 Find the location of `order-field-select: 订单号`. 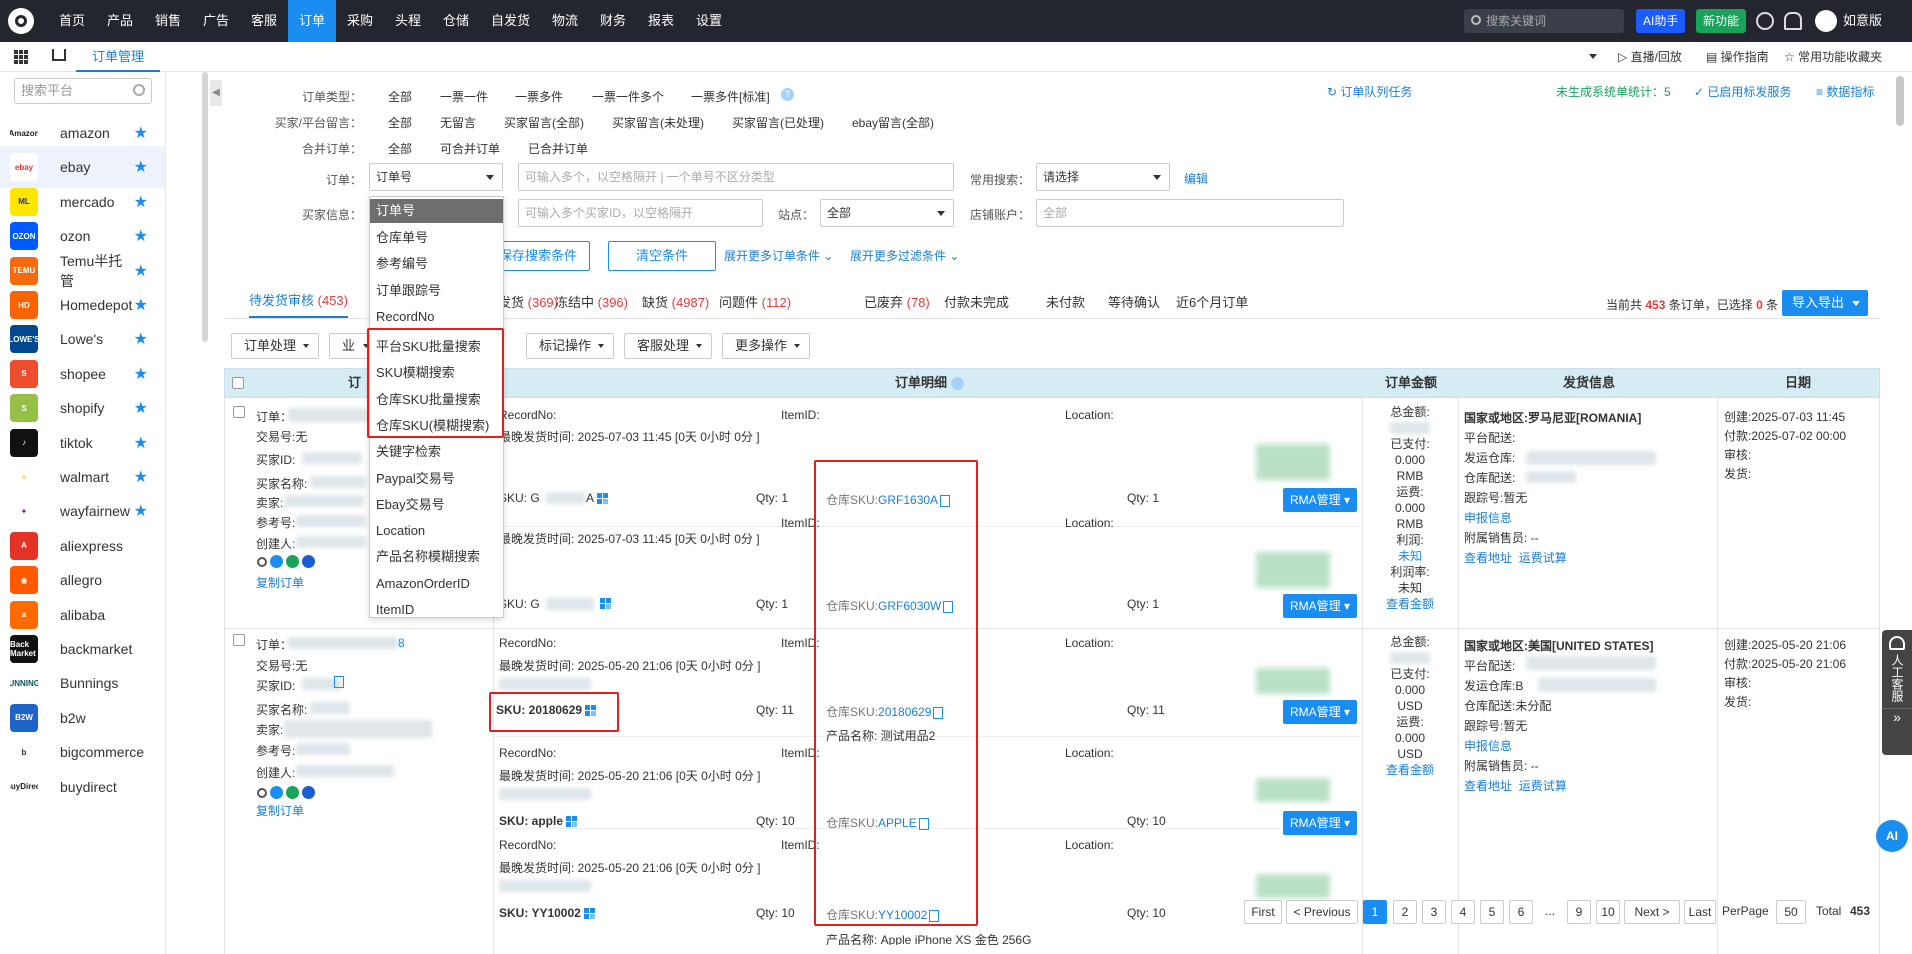

order-field-select: 订单号 is located at coordinates (436, 177).